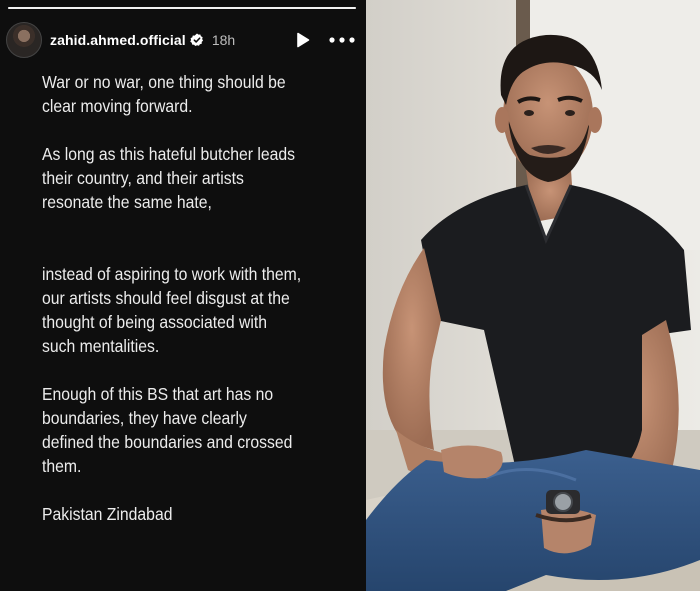  I want to click on text-line: defined the boundaries and crossed, so click(167, 442).